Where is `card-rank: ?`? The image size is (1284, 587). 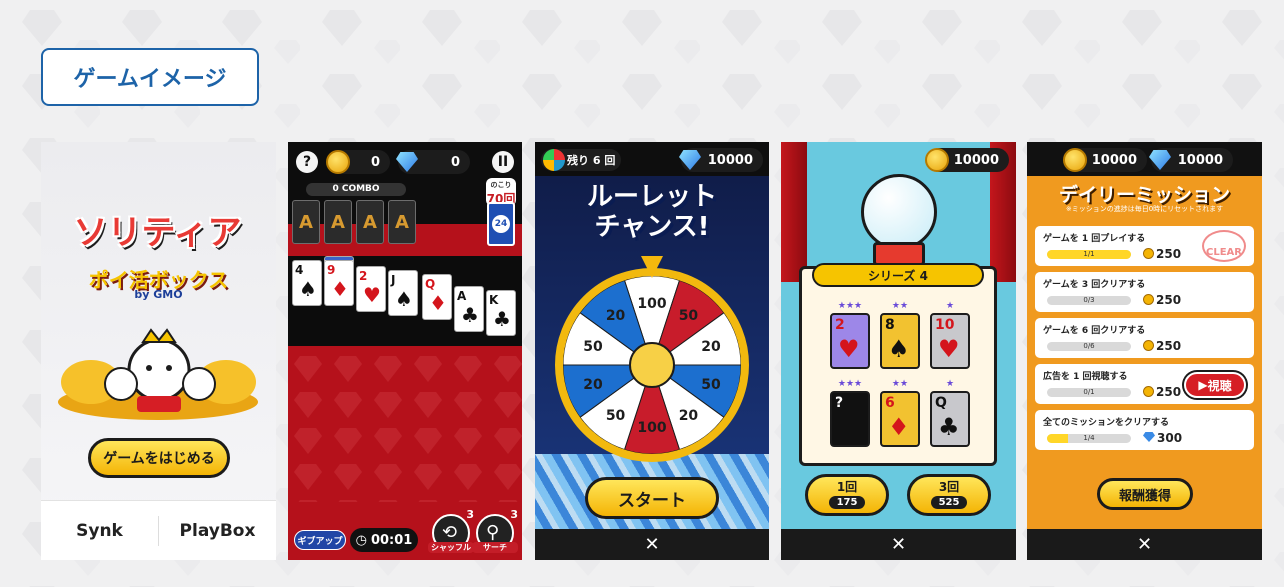
card-rank: ? is located at coordinates (839, 403).